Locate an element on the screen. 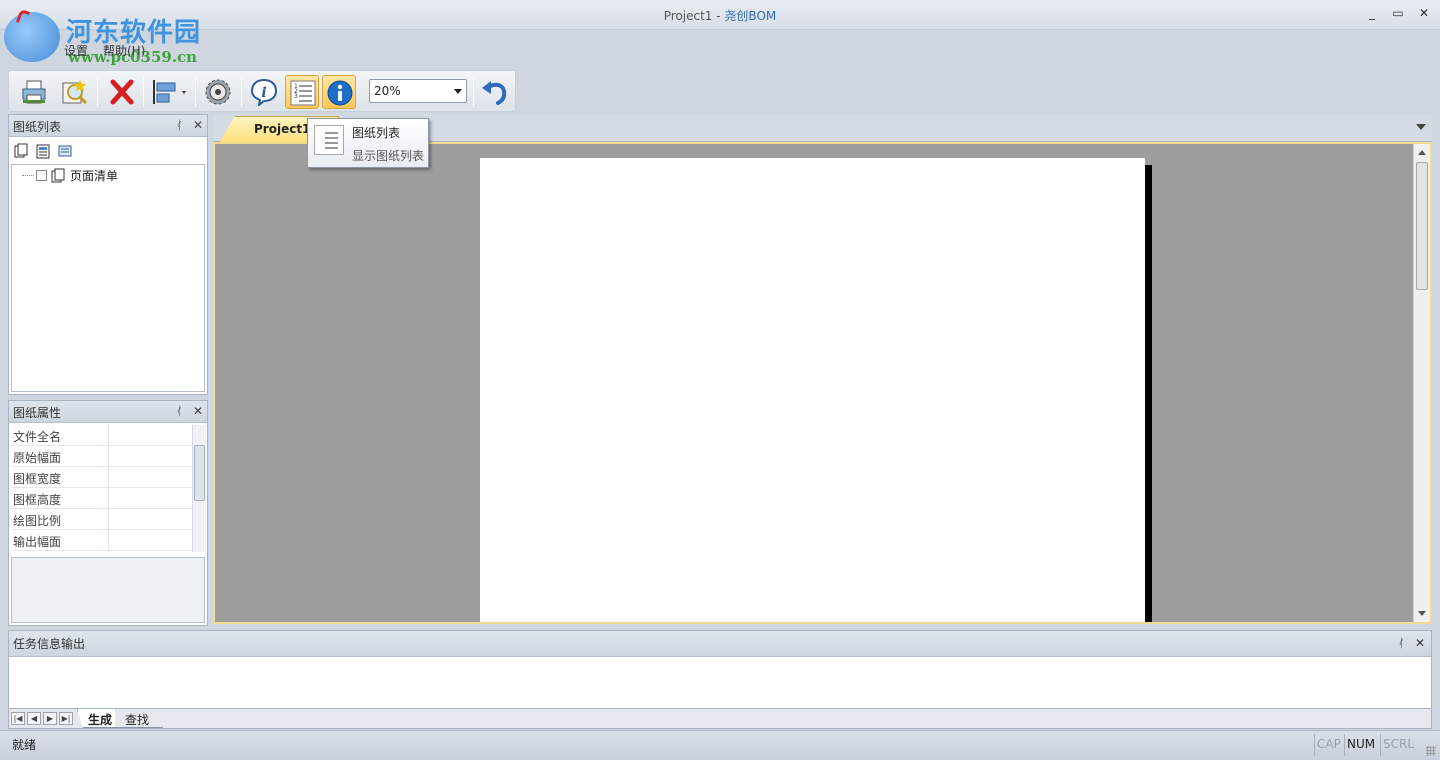 The height and width of the screenshot is (760, 1440). close-button: ✕ is located at coordinates (1424, 13).